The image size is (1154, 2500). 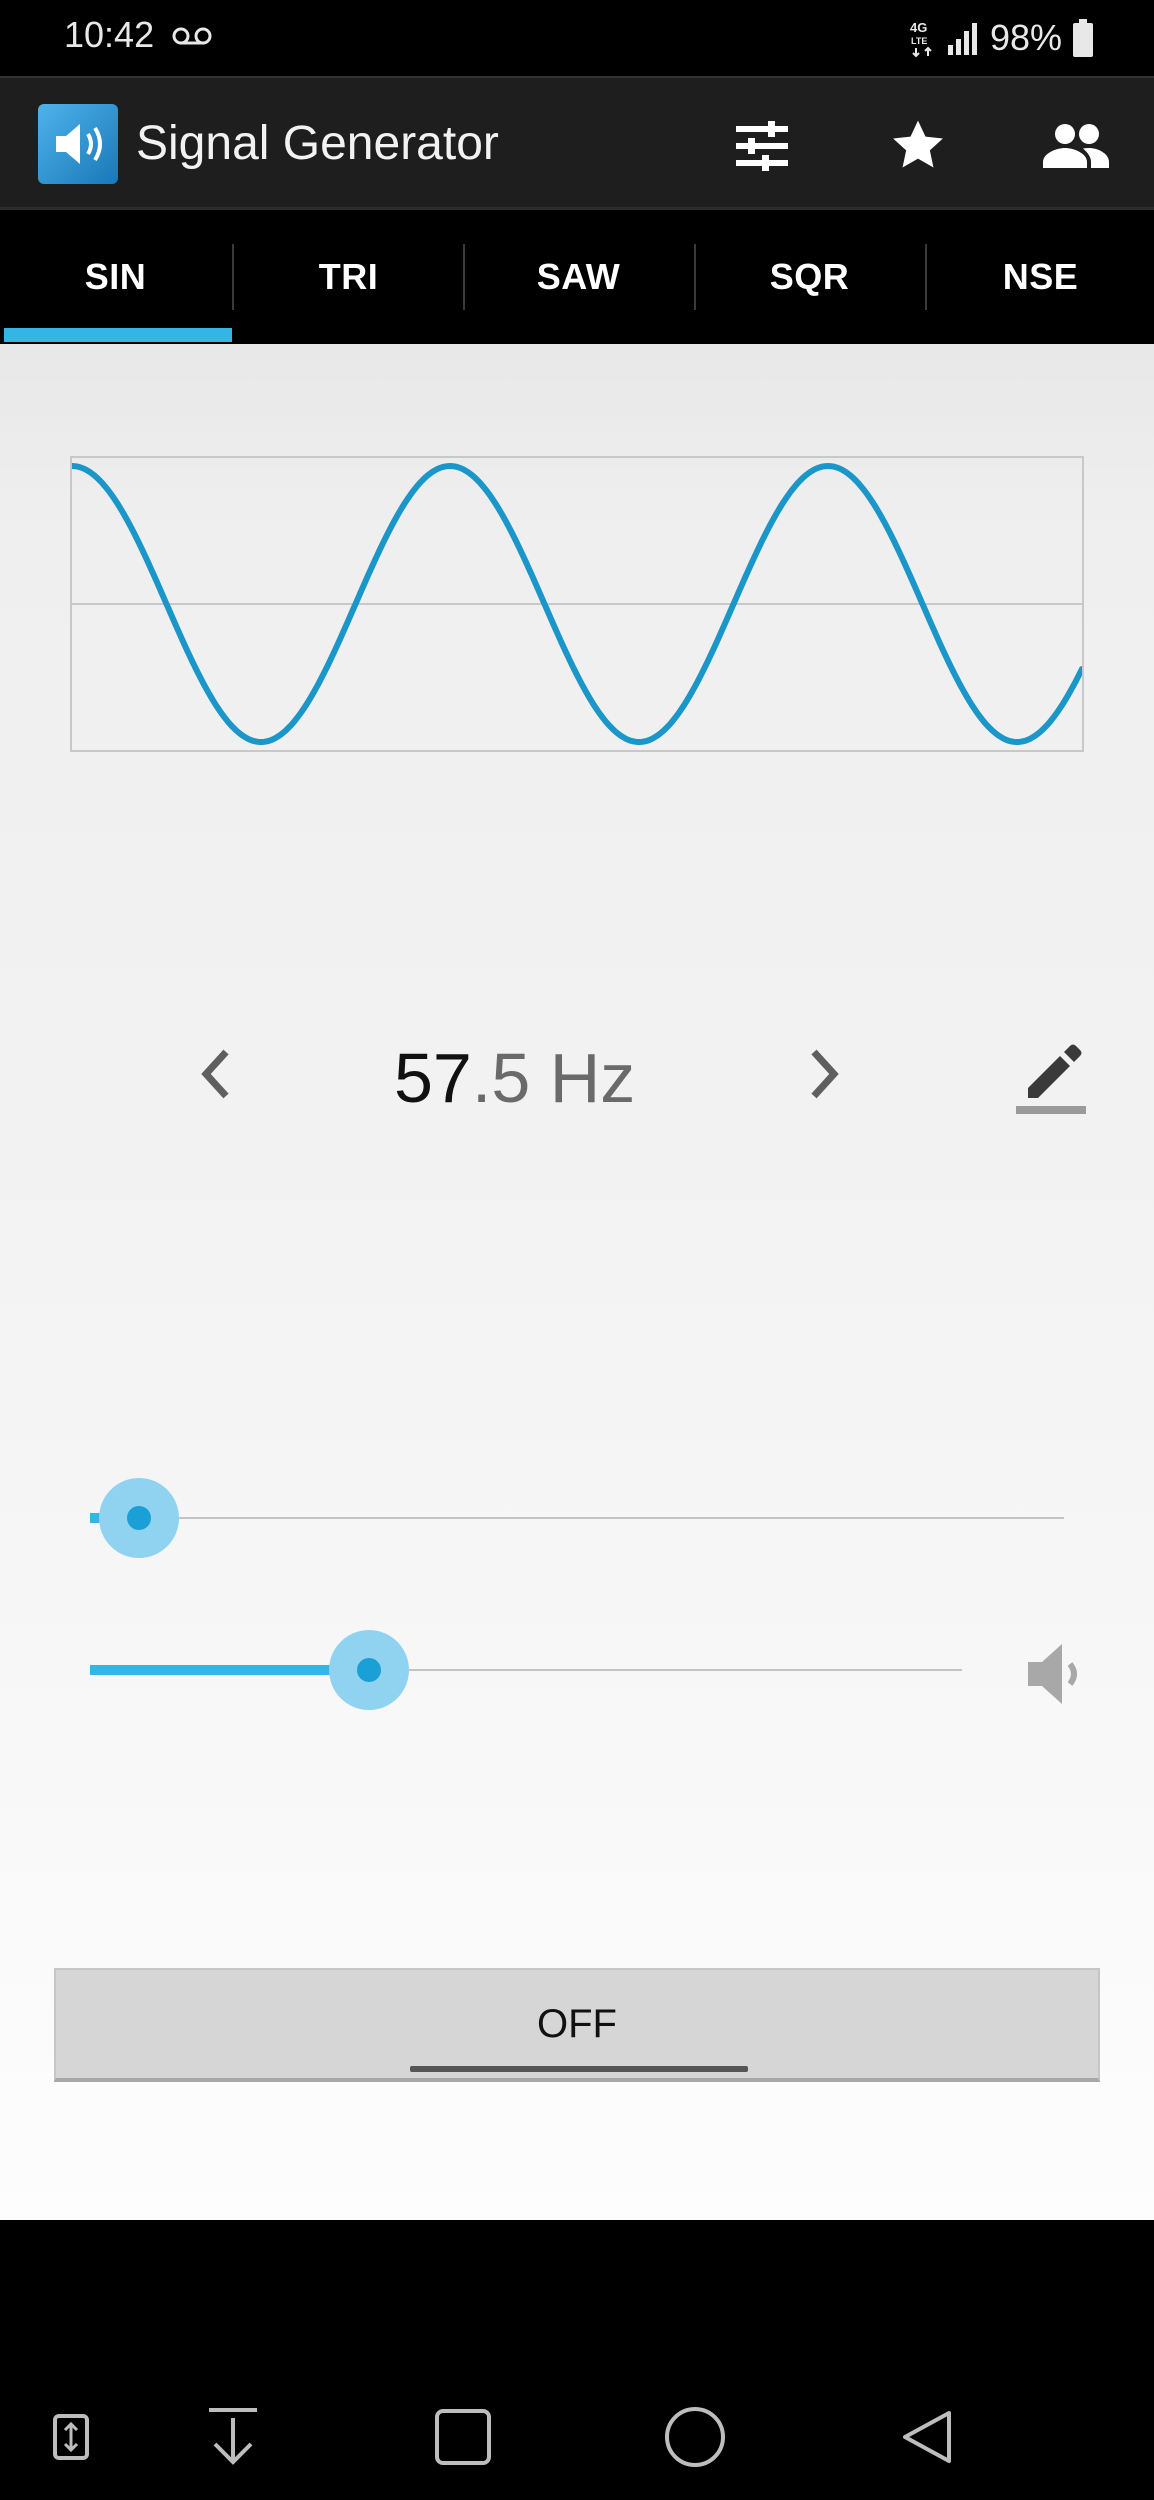 I want to click on chevron-right-icon, so click(x=825, y=1074).